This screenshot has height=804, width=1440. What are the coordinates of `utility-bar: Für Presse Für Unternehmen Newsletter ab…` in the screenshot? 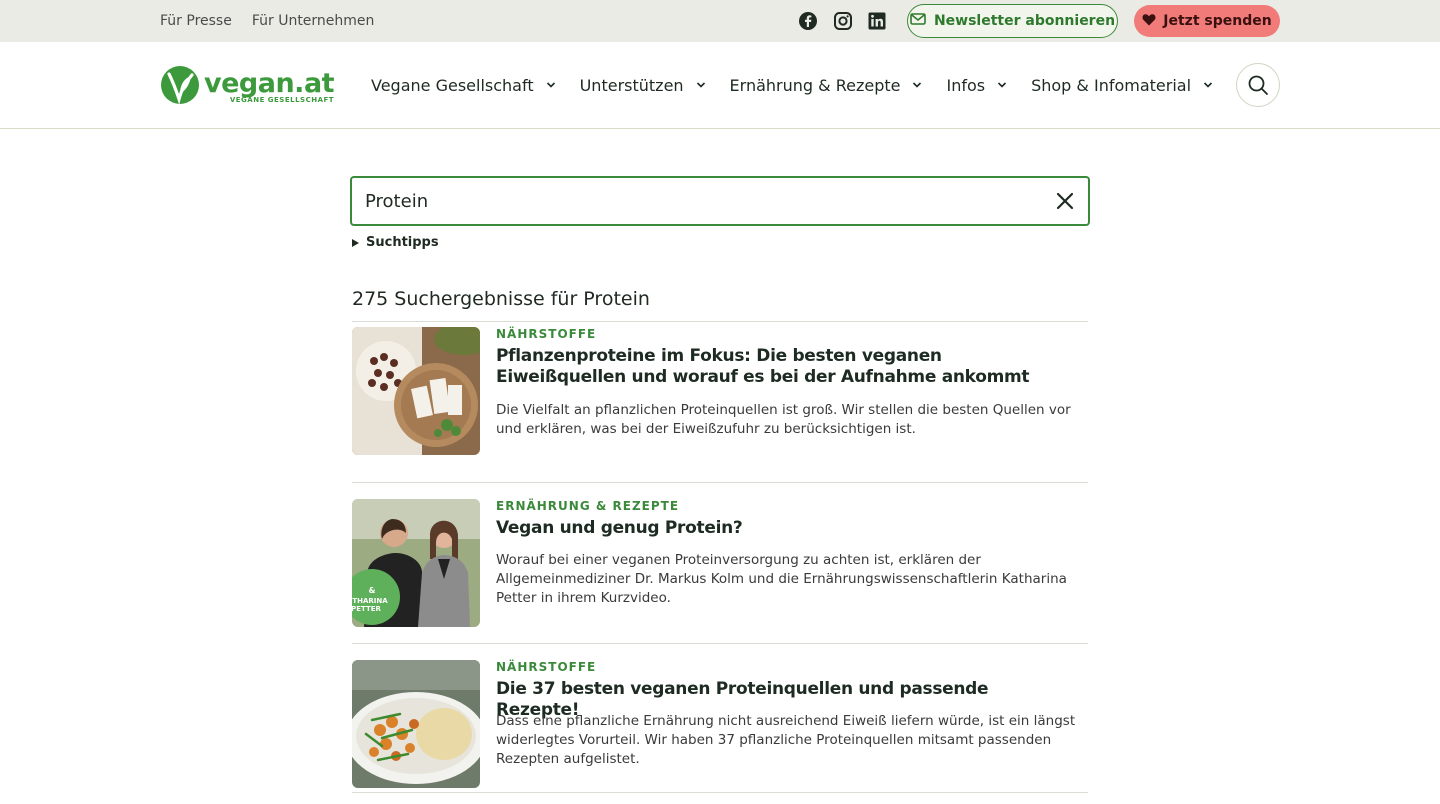 It's located at (720, 21).